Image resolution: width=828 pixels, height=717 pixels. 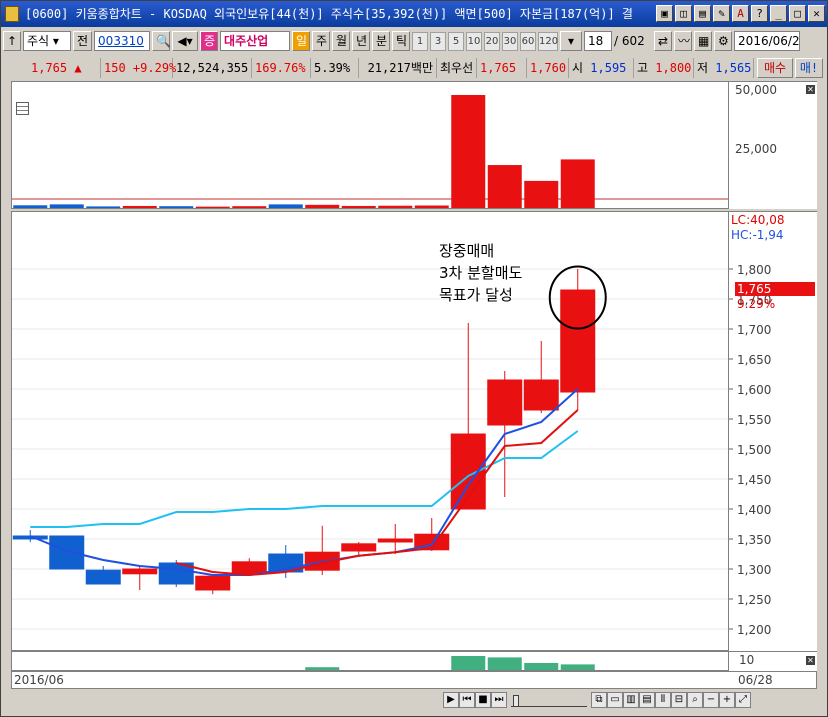 I want to click on image-icon: ▦, so click(x=703, y=41).